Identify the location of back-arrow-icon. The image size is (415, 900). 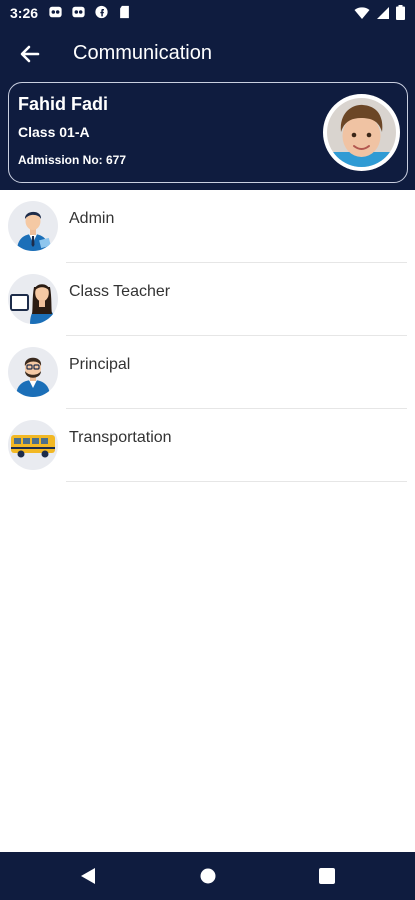
(30, 54).